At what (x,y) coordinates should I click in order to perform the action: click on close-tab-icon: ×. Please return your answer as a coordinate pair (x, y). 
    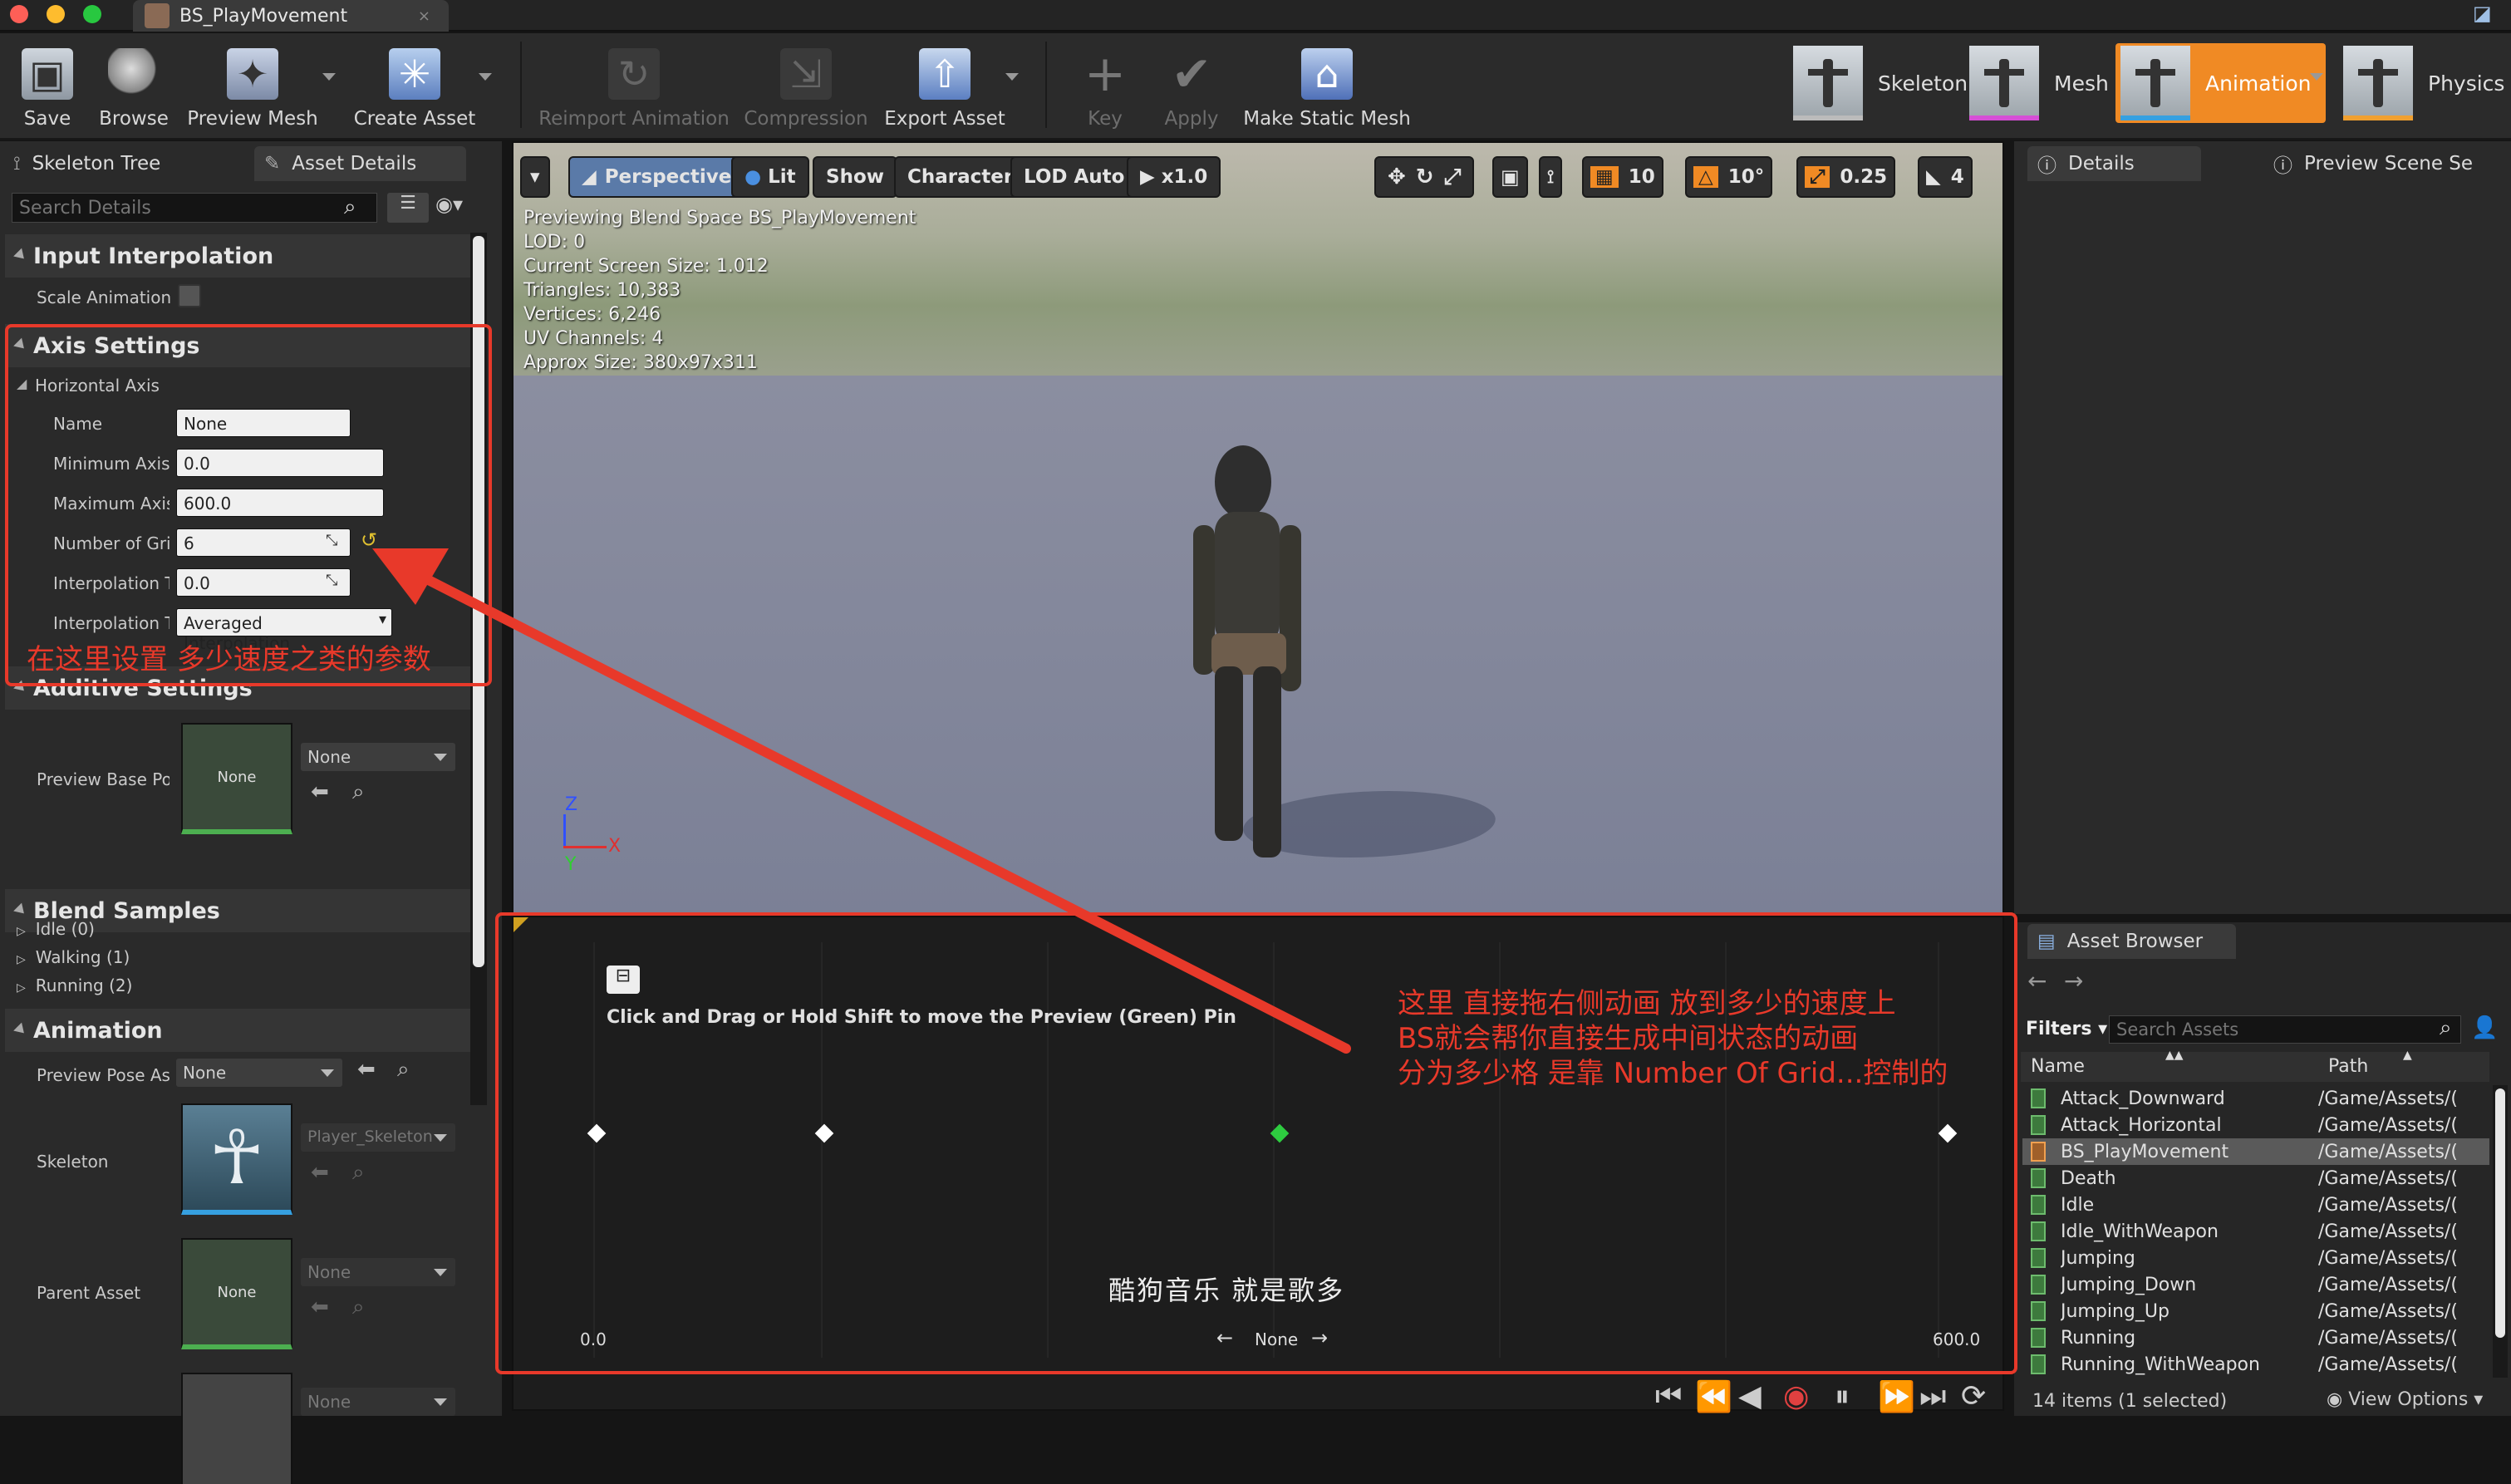
    Looking at the image, I should click on (424, 16).